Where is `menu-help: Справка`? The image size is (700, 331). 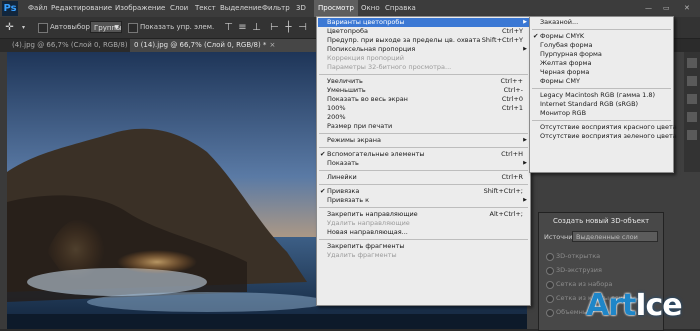
menu-help: Справка is located at coordinates (400, 8).